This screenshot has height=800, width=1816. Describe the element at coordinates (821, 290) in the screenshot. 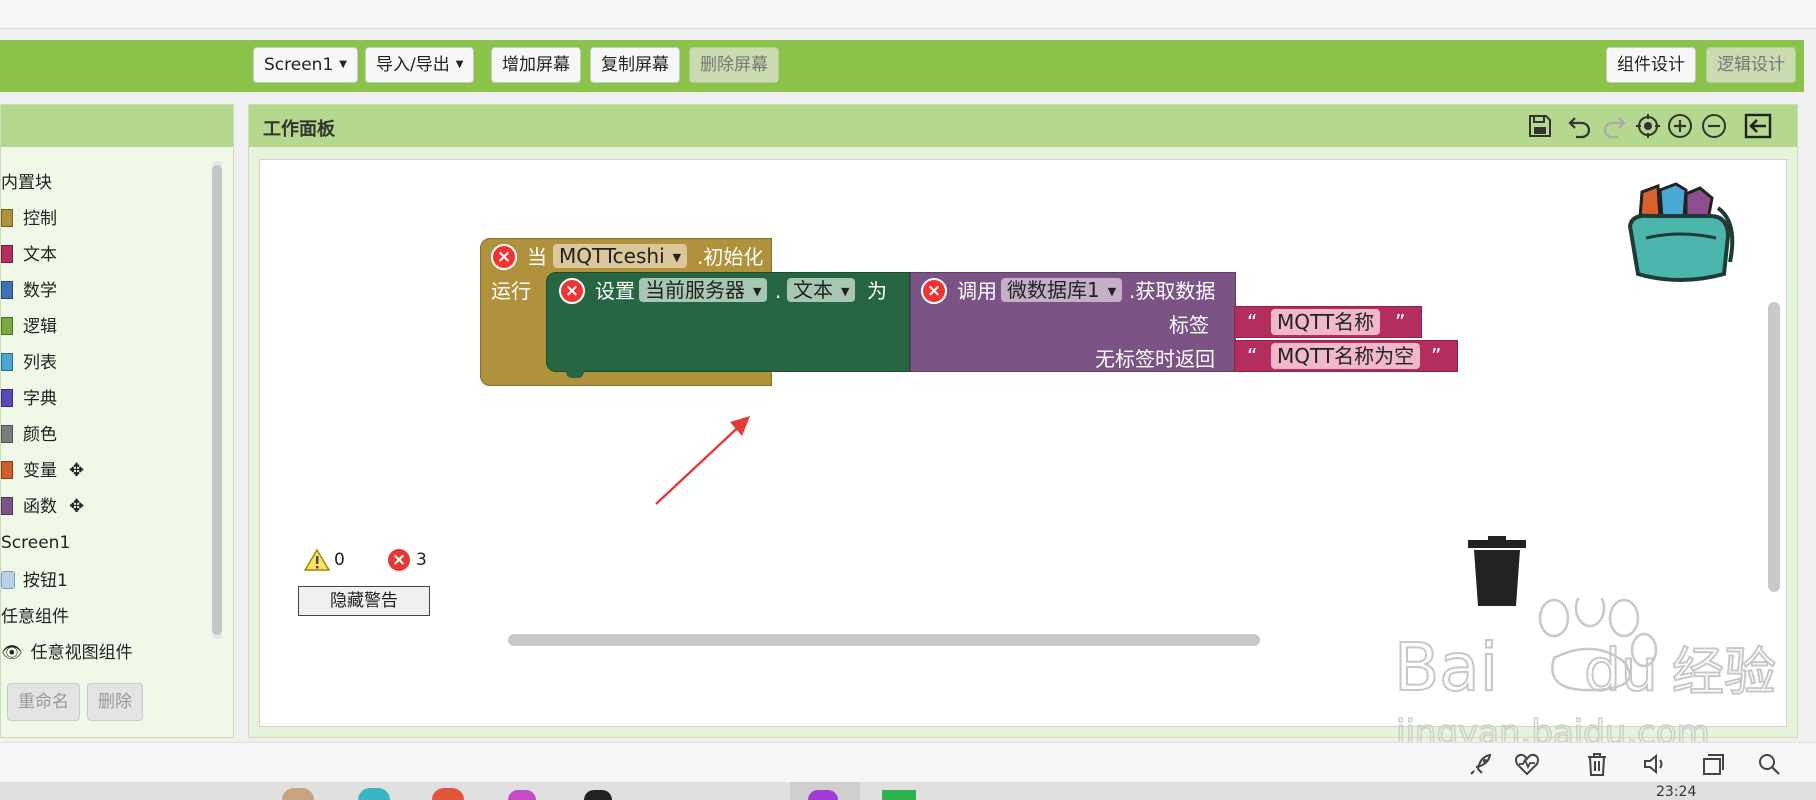

I see `set-property-dropdown: 文本 ▼` at that location.